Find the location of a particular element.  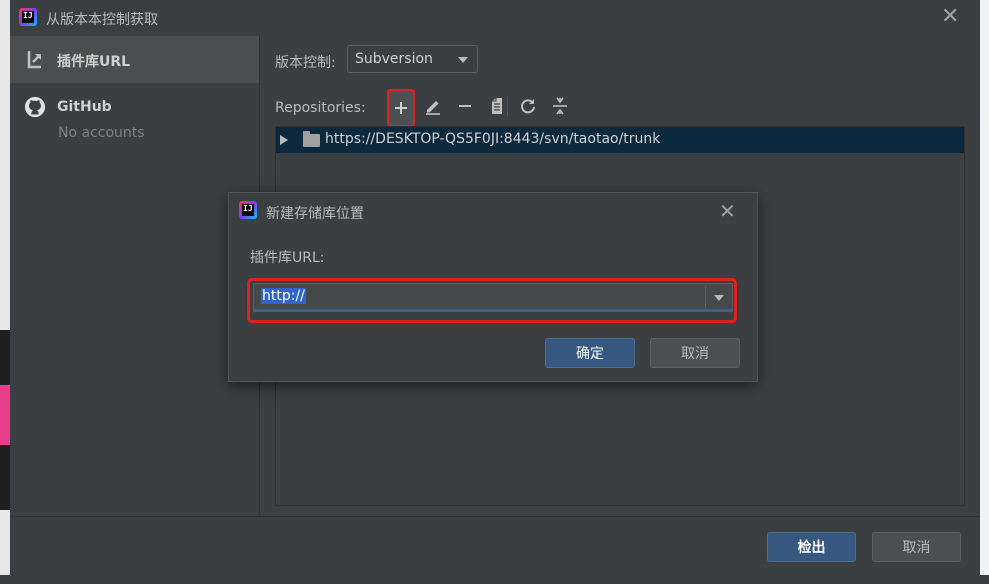

background-status-strip is located at coordinates (494, 579).